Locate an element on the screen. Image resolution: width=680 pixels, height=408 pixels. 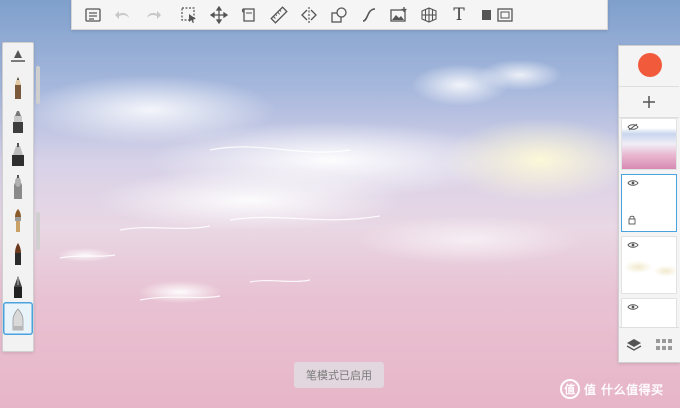
top-toolbar: T is located at coordinates (339, 15).